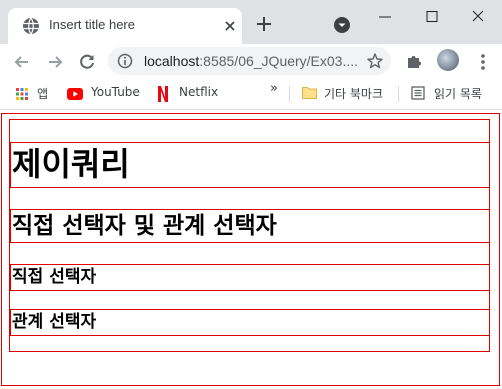 The height and width of the screenshot is (389, 502). I want to click on close-tab-icon, so click(230, 26).